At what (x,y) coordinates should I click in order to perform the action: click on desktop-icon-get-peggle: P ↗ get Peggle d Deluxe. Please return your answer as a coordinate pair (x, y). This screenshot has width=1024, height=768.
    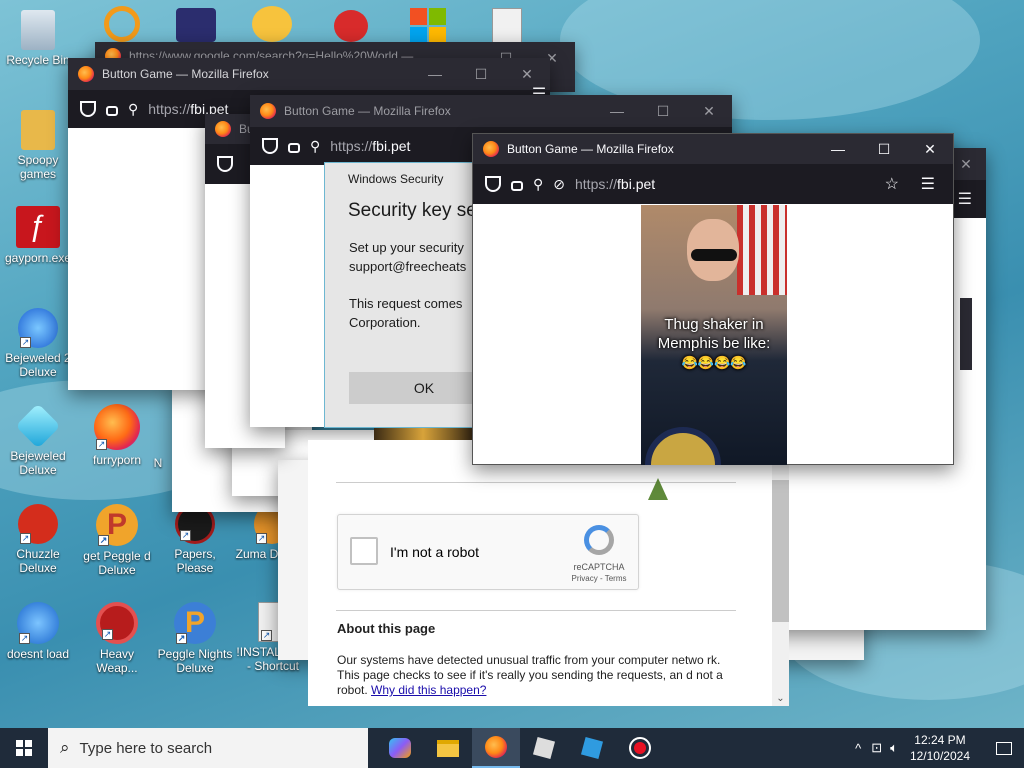
    Looking at the image, I should click on (117, 540).